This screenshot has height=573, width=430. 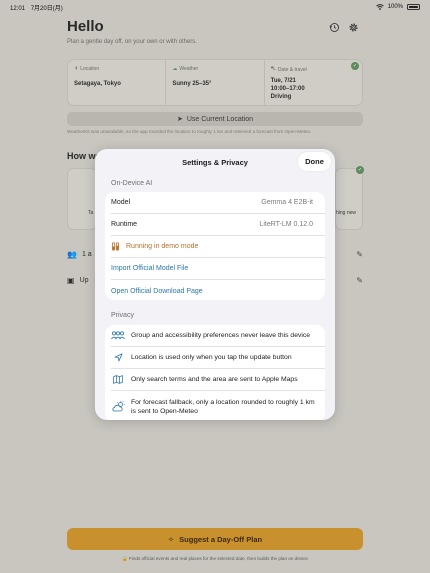 I want to click on runtime-value: LiteRT-LM 0.12.0, so click(x=286, y=224).